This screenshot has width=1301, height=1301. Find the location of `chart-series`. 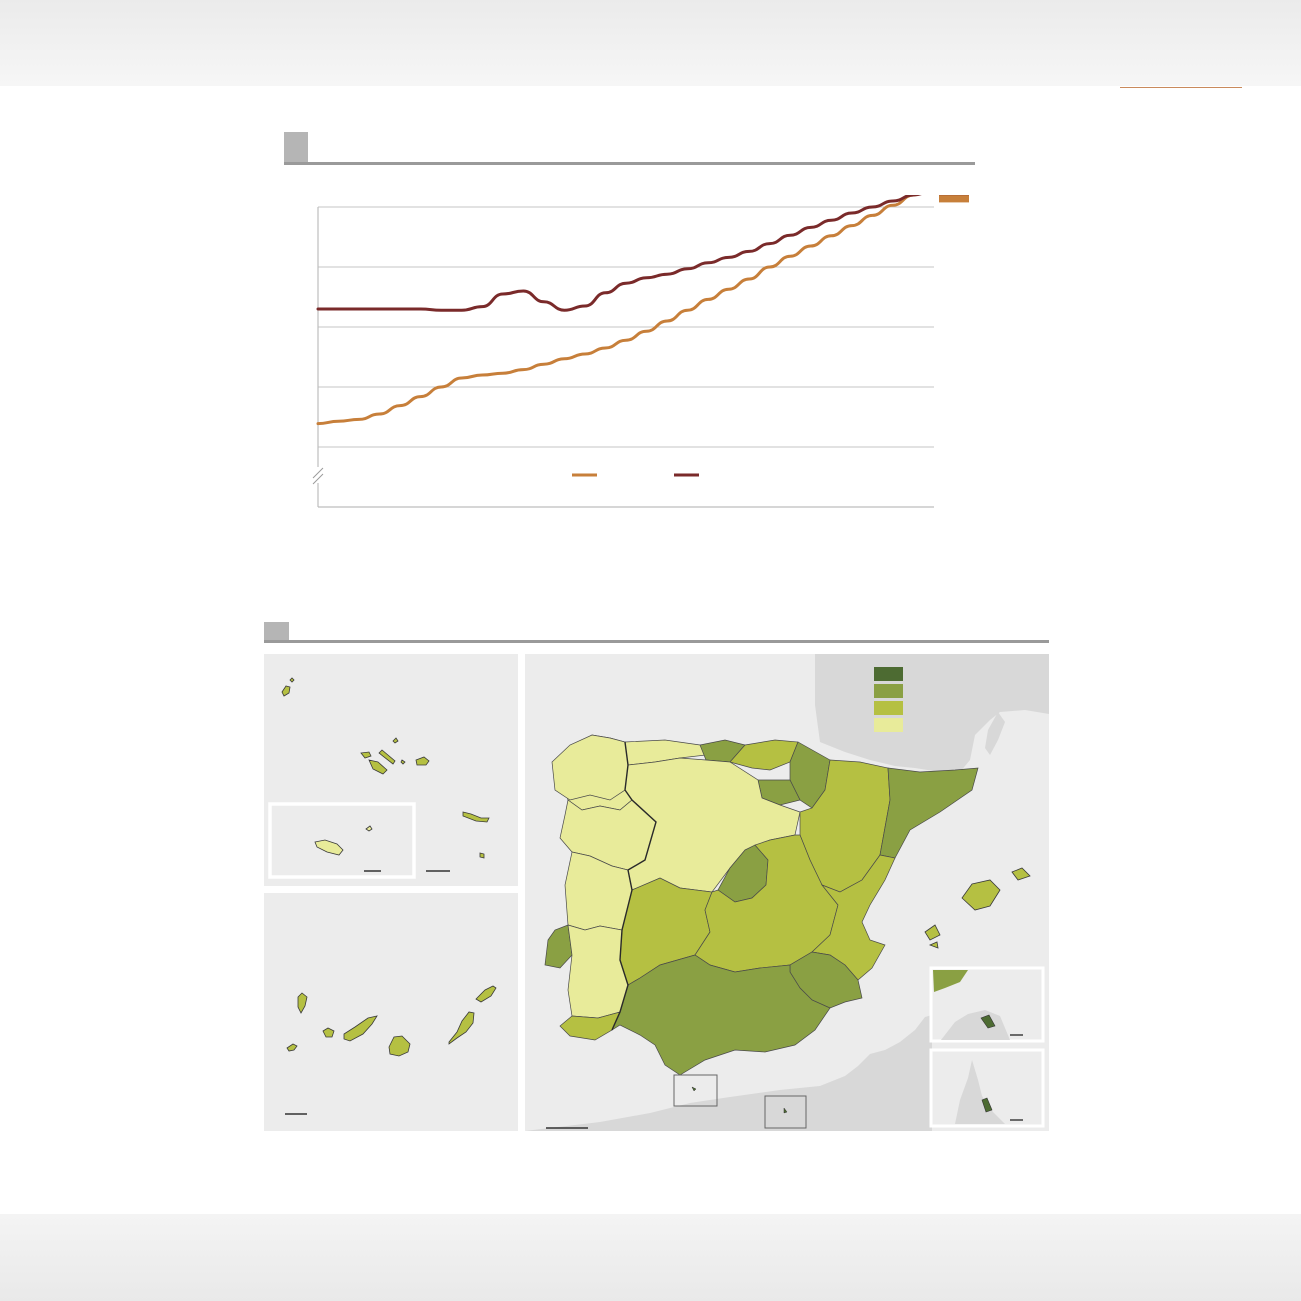

chart-series is located at coordinates (619, 310).